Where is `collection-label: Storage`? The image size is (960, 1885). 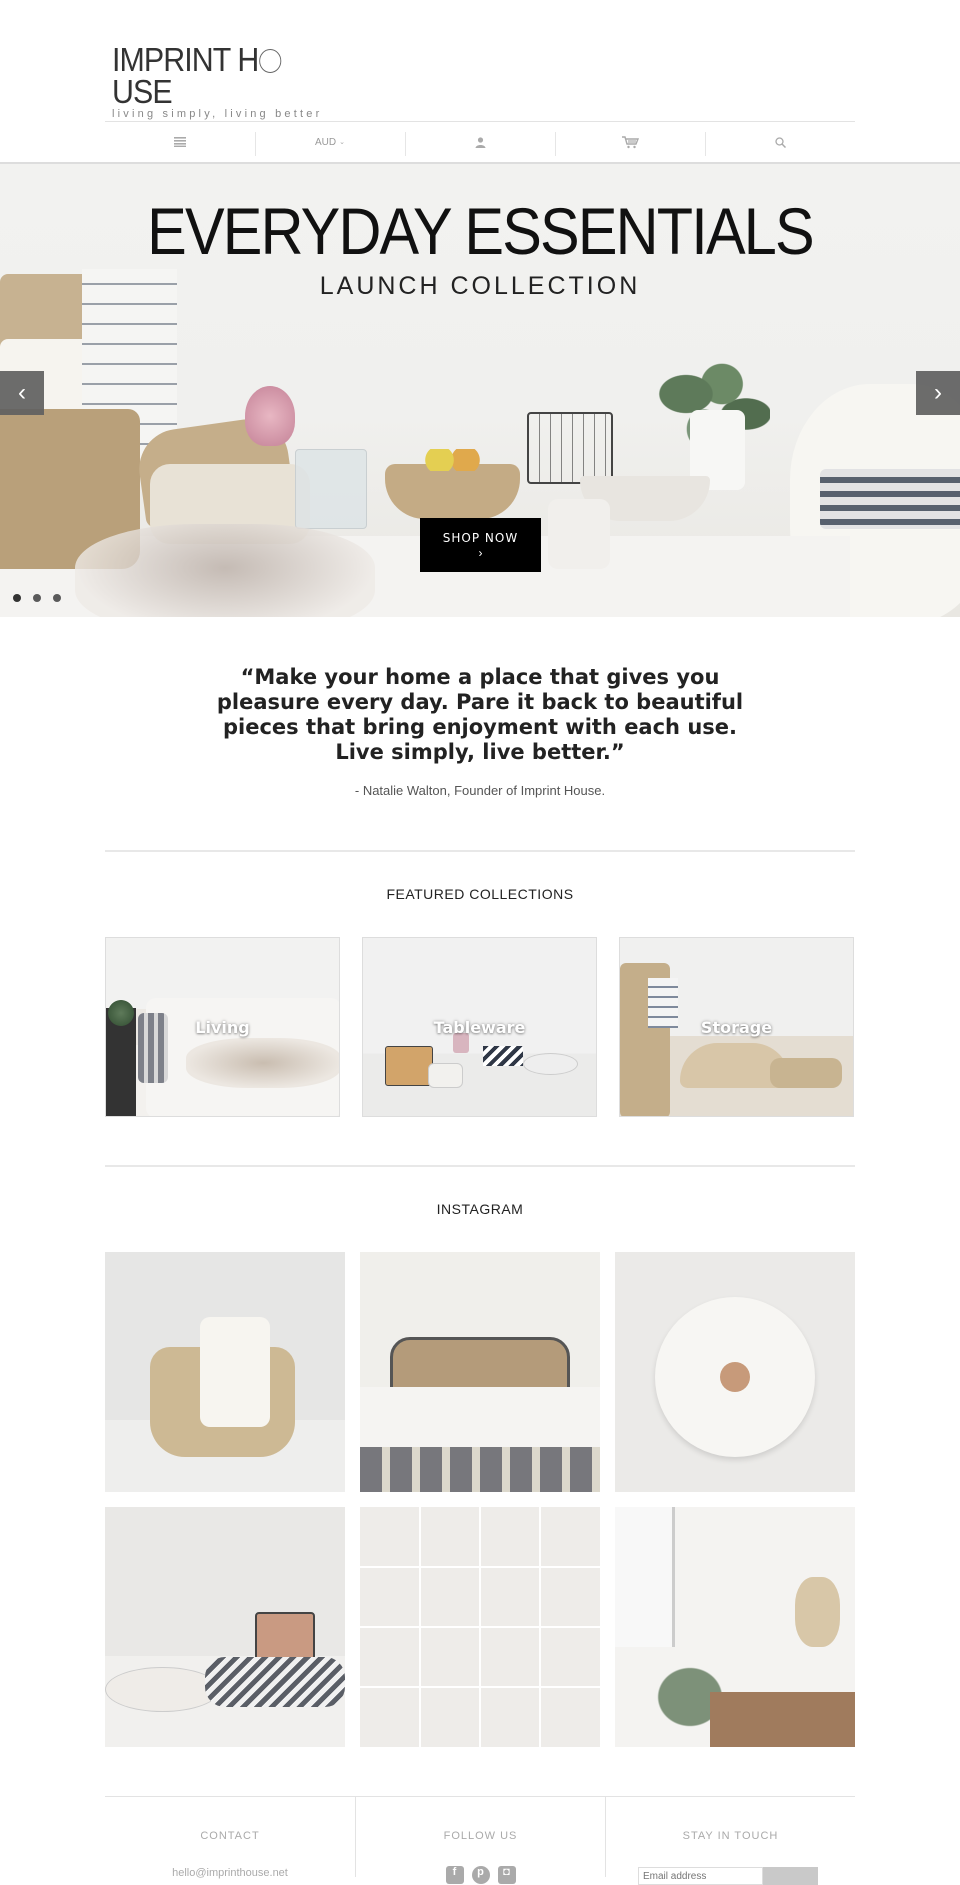 collection-label: Storage is located at coordinates (736, 1027).